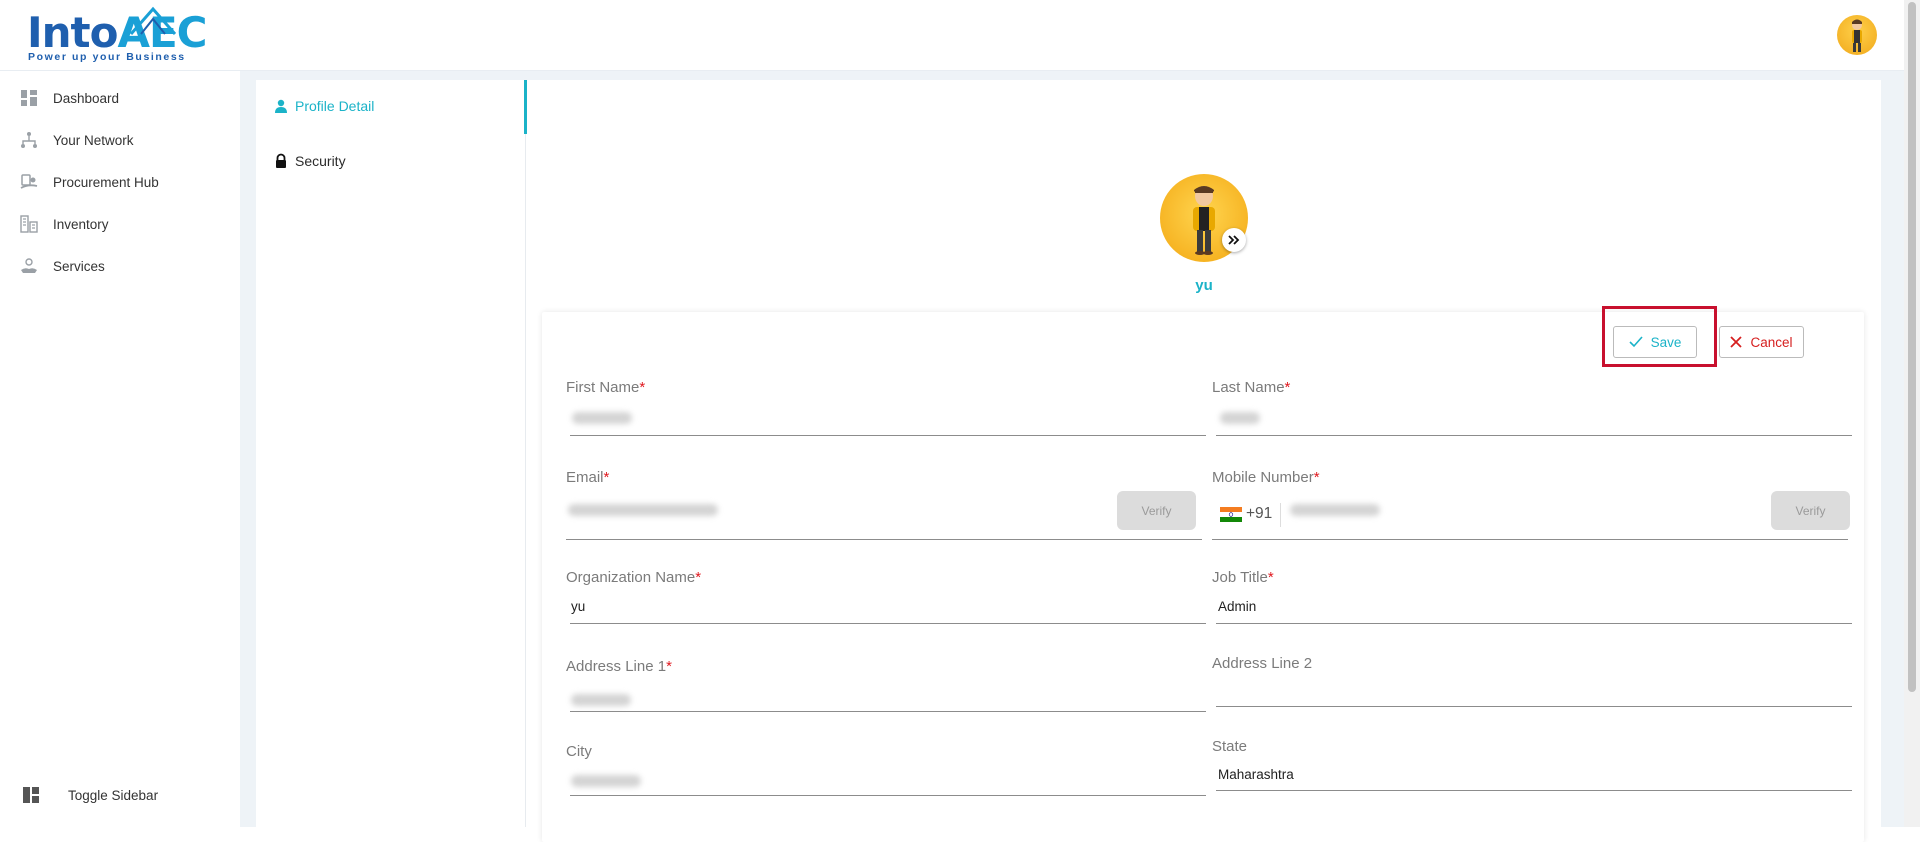  What do you see at coordinates (836, 508) in the screenshot?
I see `email-field` at bounding box center [836, 508].